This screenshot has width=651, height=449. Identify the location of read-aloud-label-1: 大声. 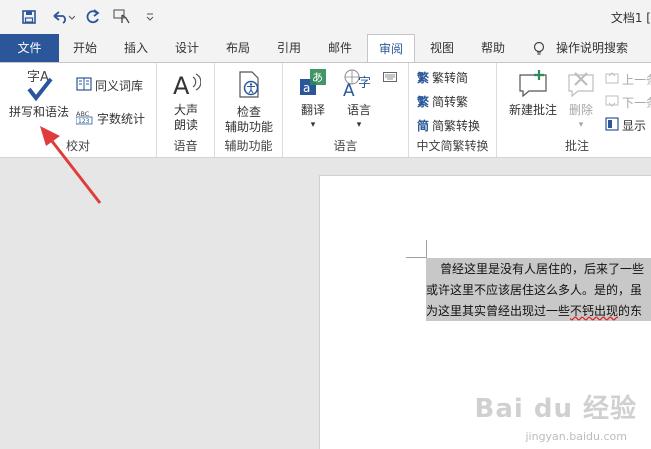
(185, 110).